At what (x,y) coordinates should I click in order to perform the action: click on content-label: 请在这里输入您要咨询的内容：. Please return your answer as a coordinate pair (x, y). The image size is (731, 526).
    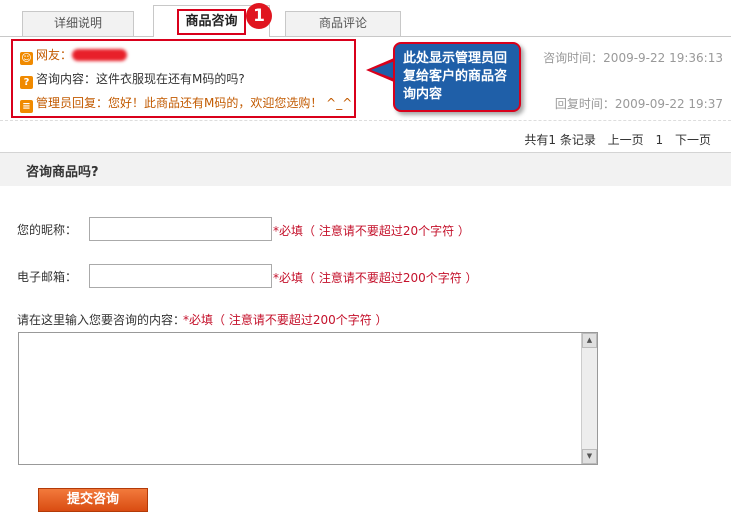
    Looking at the image, I should click on (101, 320).